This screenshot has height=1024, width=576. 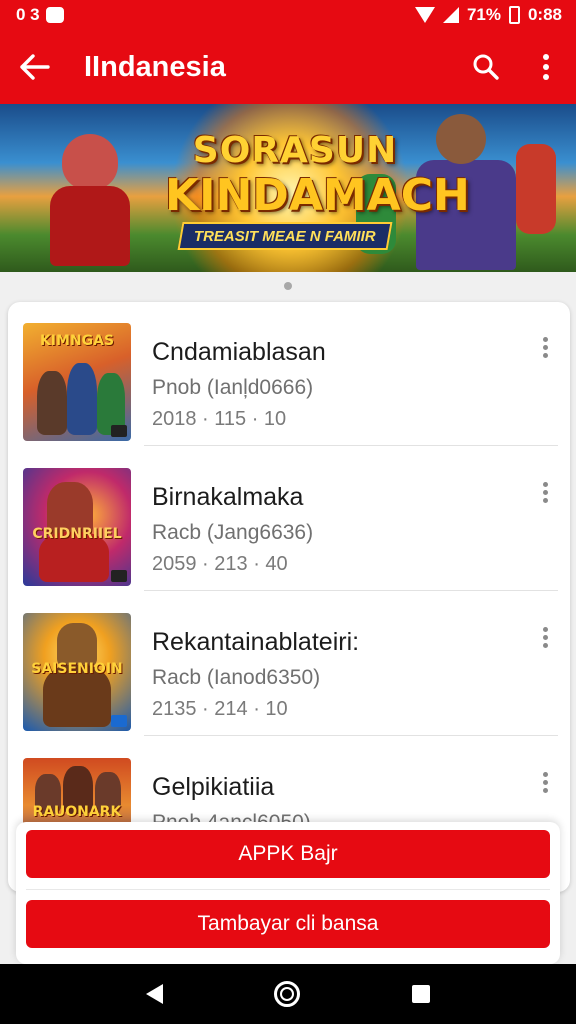 I want to click on carousel-dot, so click(x=288, y=286).